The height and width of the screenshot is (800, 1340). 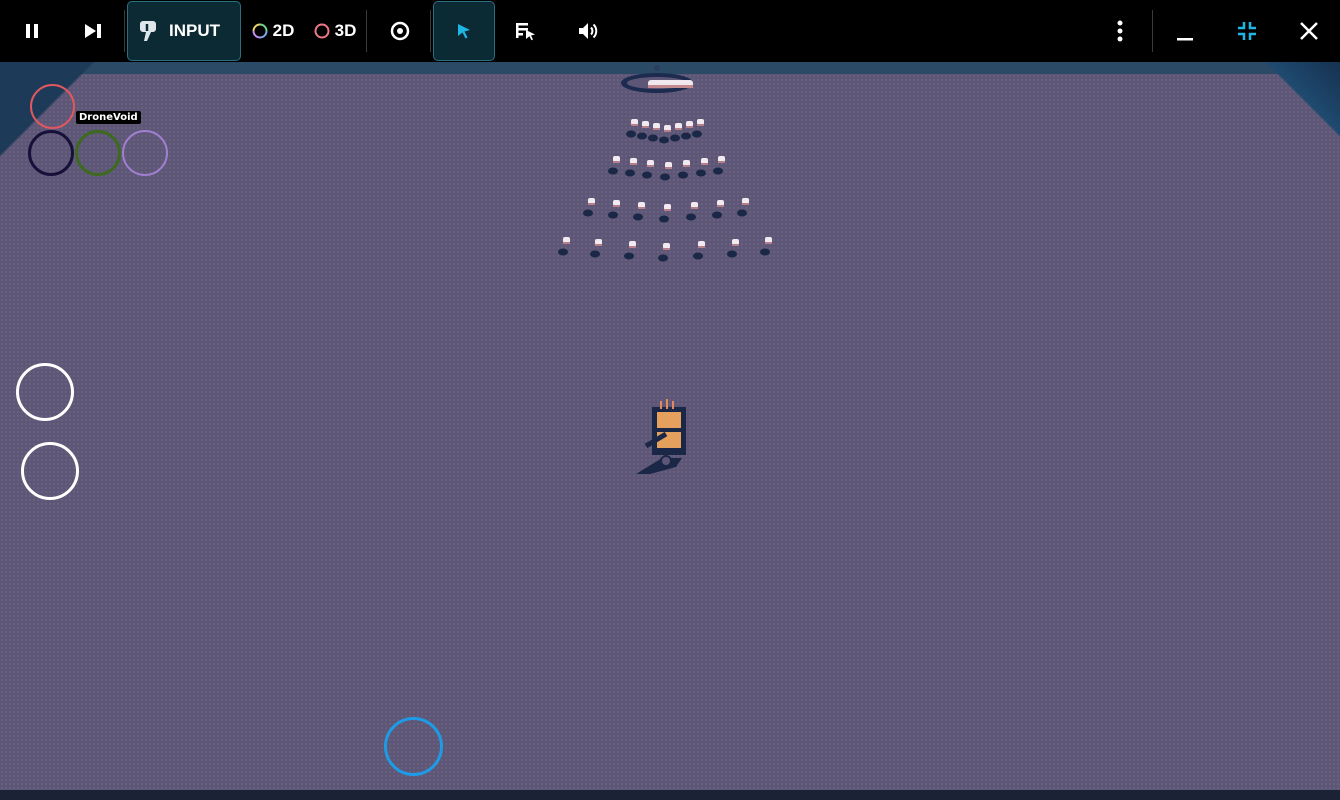 I want to click on step-forward-button, so click(x=93, y=31).